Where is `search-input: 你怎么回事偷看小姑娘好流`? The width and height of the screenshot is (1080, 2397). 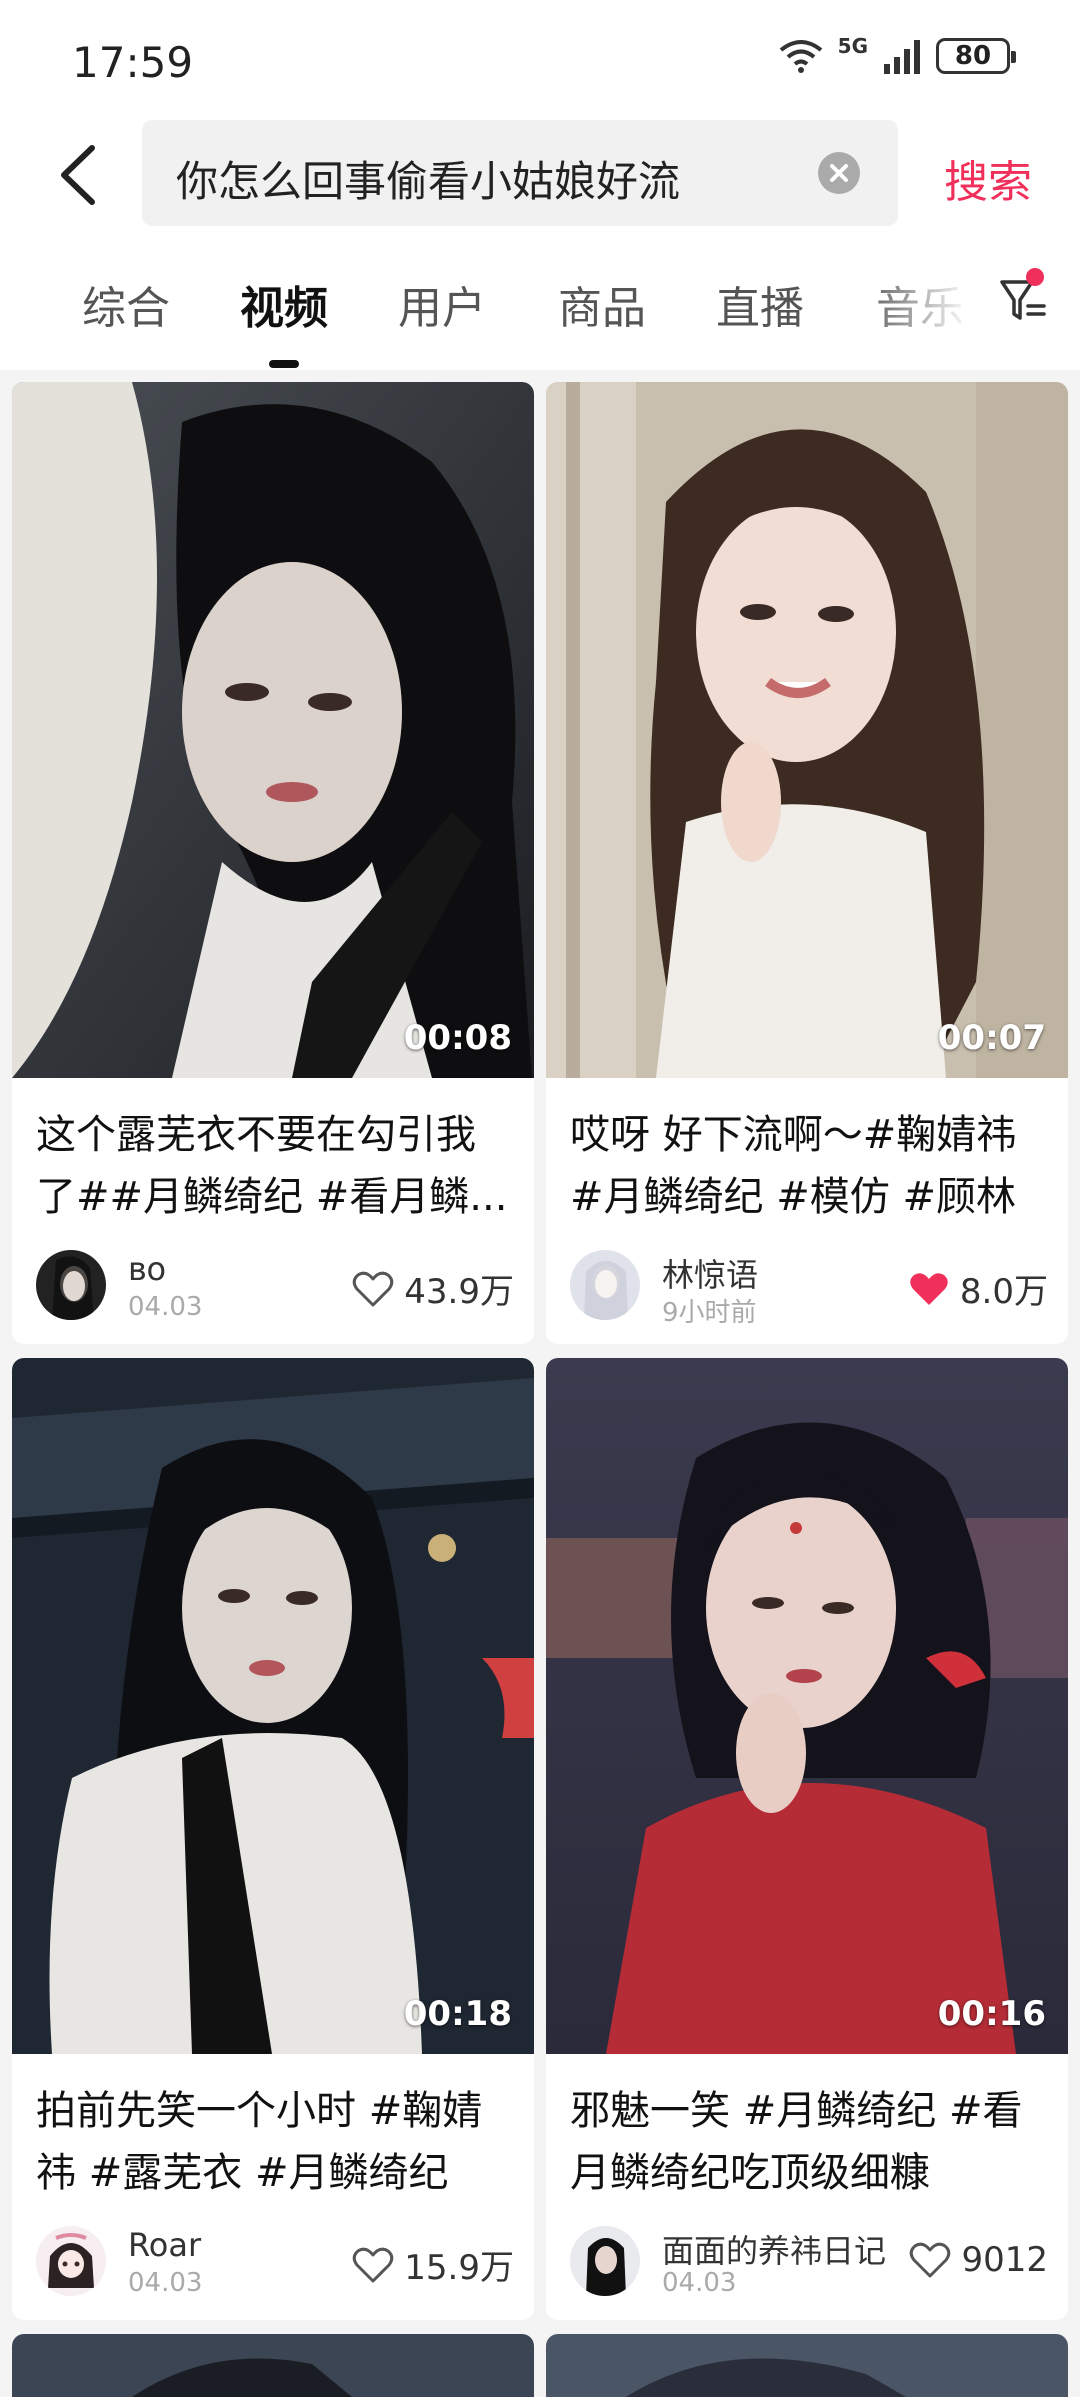 search-input: 你怎么回事偷看小姑娘好流 is located at coordinates (520, 173).